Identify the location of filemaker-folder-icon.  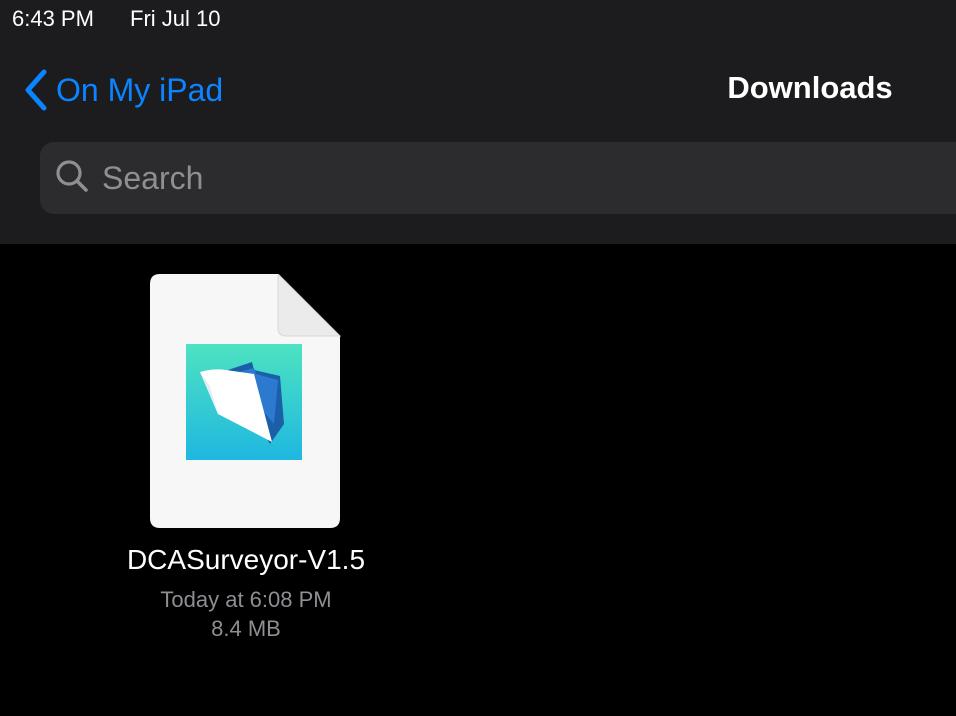
(244, 402).